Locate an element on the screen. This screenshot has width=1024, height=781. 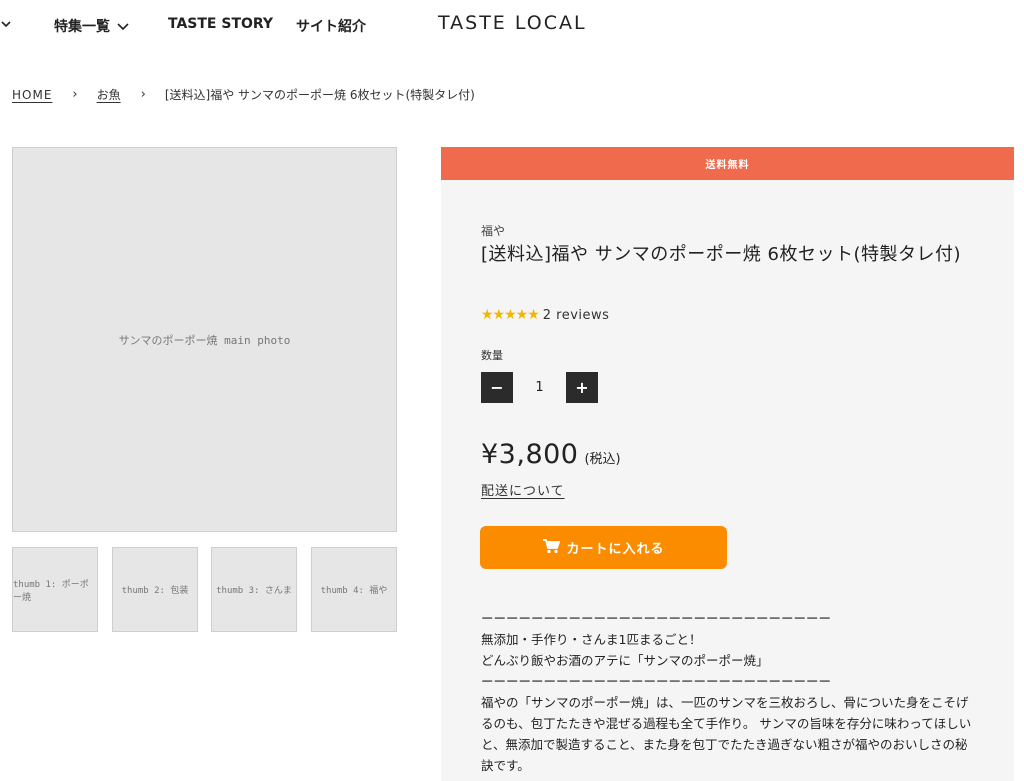
cart-icon is located at coordinates (551, 548).